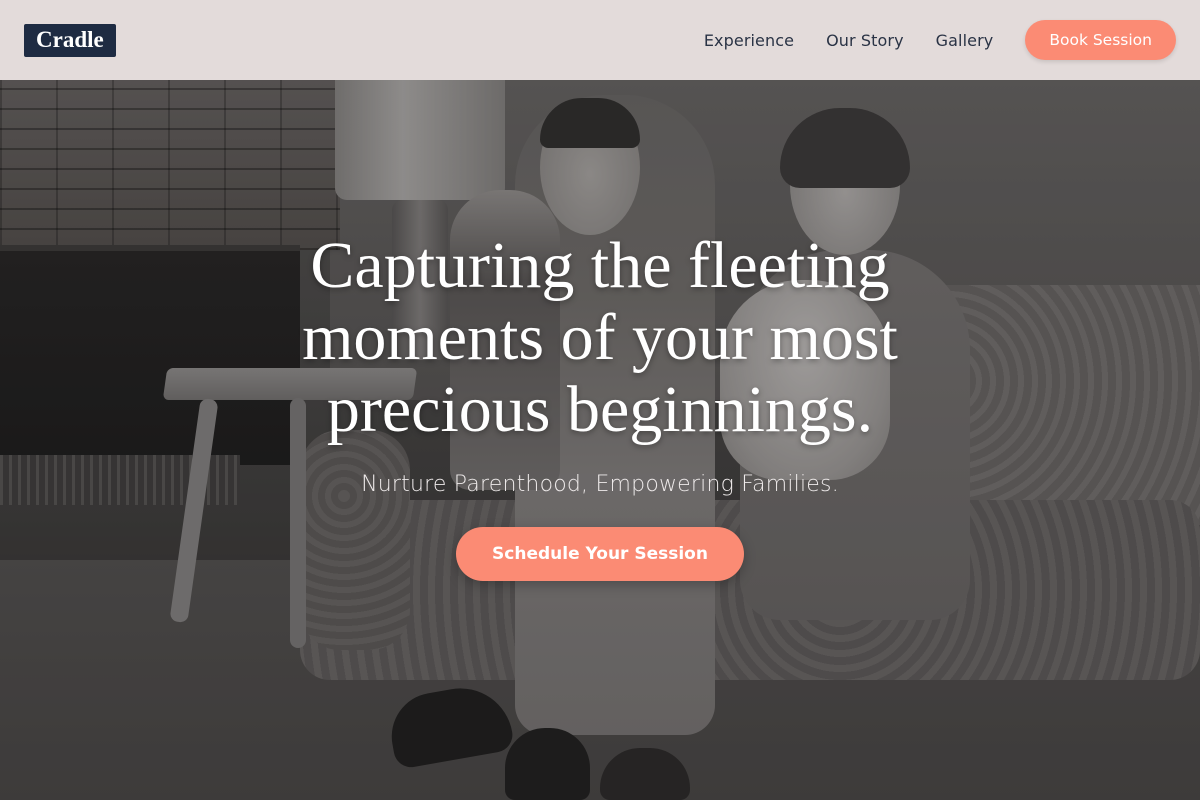 The image size is (1200, 800). I want to click on nav-link-our-story: Our Story, so click(865, 40).